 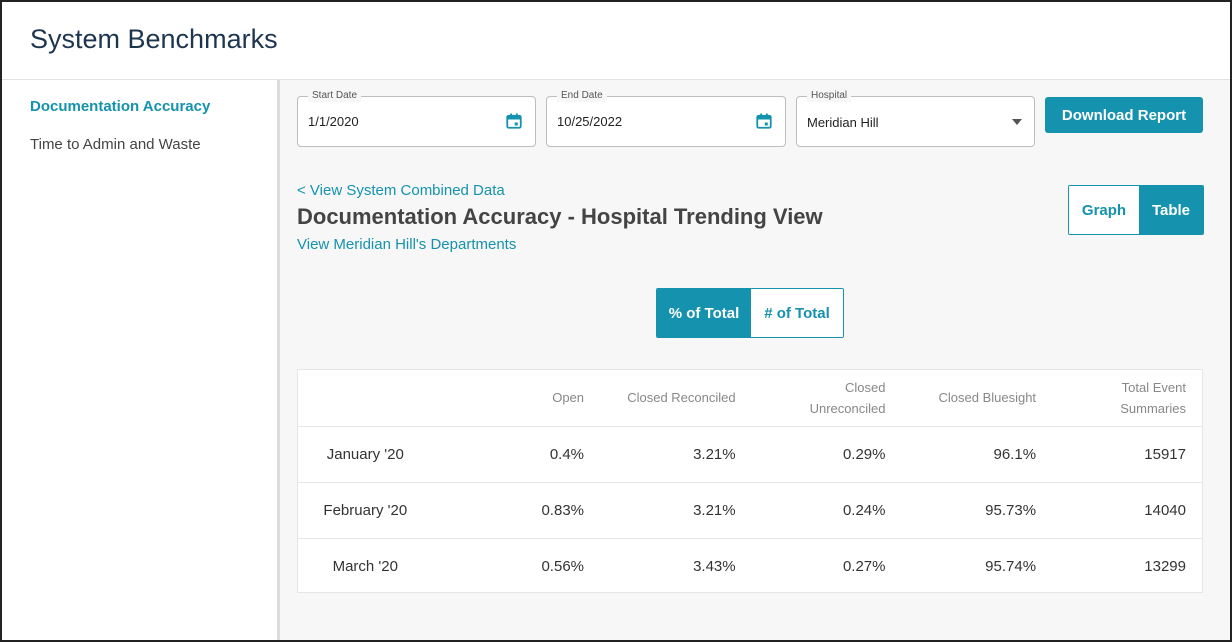 I want to click on column-header: Closed Unreconciled, so click(x=826, y=398).